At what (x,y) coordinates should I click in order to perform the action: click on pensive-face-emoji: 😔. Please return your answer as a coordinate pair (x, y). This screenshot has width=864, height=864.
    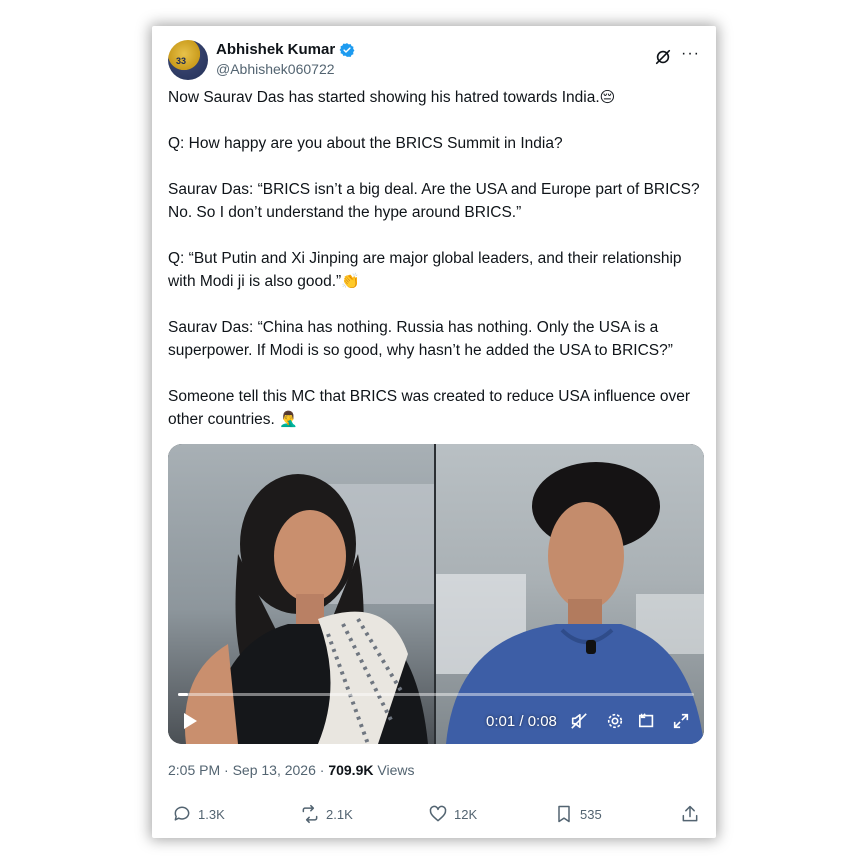
    Looking at the image, I should click on (607, 97).